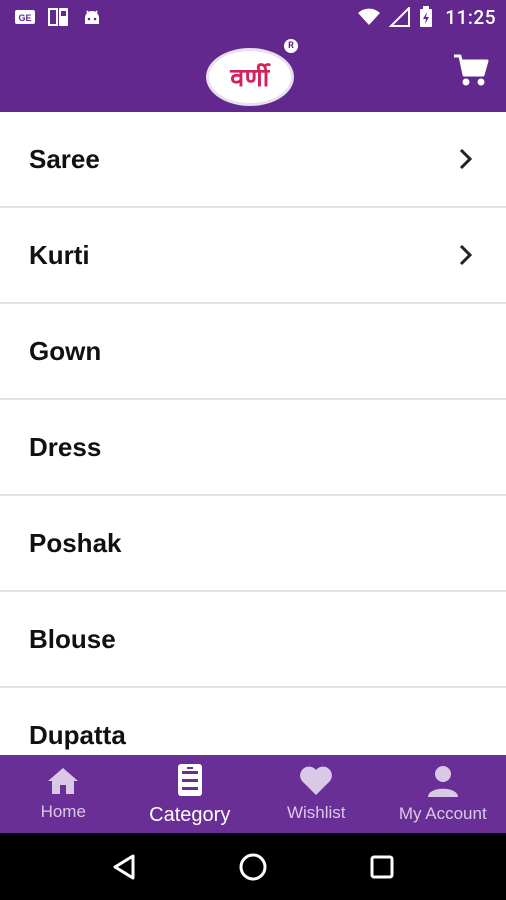  I want to click on home-circle-icon, so click(253, 867).